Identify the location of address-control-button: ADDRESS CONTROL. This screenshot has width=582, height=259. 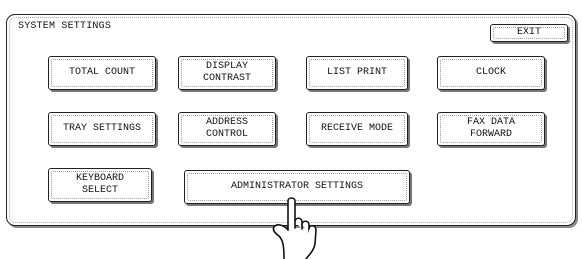
(227, 129).